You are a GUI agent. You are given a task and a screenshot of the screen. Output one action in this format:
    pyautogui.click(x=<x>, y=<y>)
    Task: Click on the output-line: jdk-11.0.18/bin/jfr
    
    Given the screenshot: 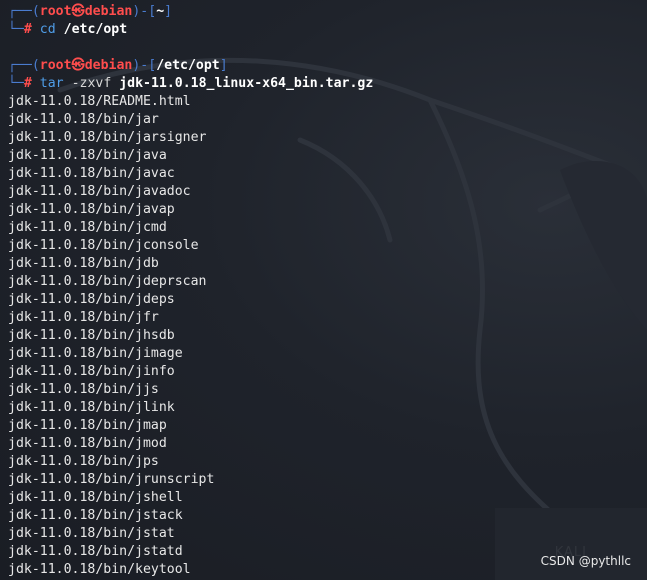 What is the action you would take?
    pyautogui.click(x=83, y=317)
    